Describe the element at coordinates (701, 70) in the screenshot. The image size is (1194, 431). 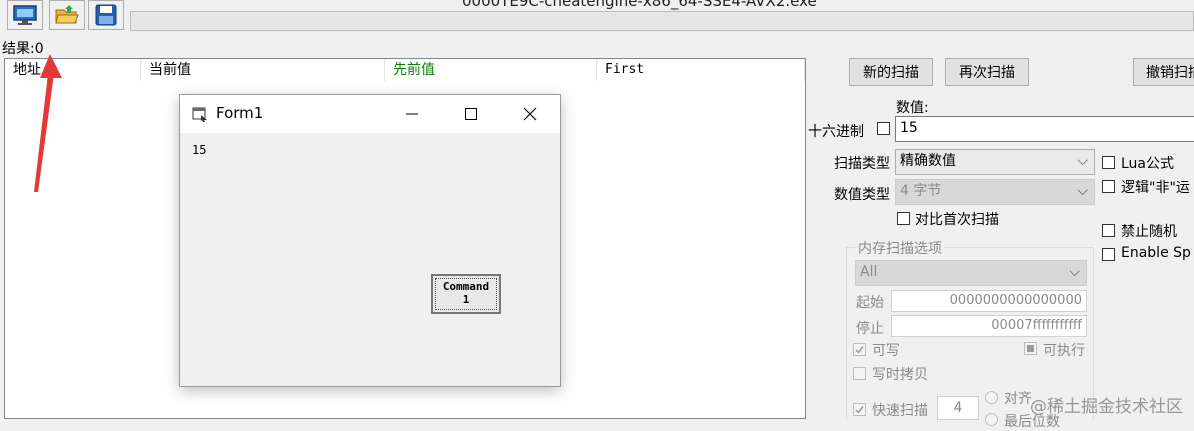
I see `column-header-first: First` at that location.